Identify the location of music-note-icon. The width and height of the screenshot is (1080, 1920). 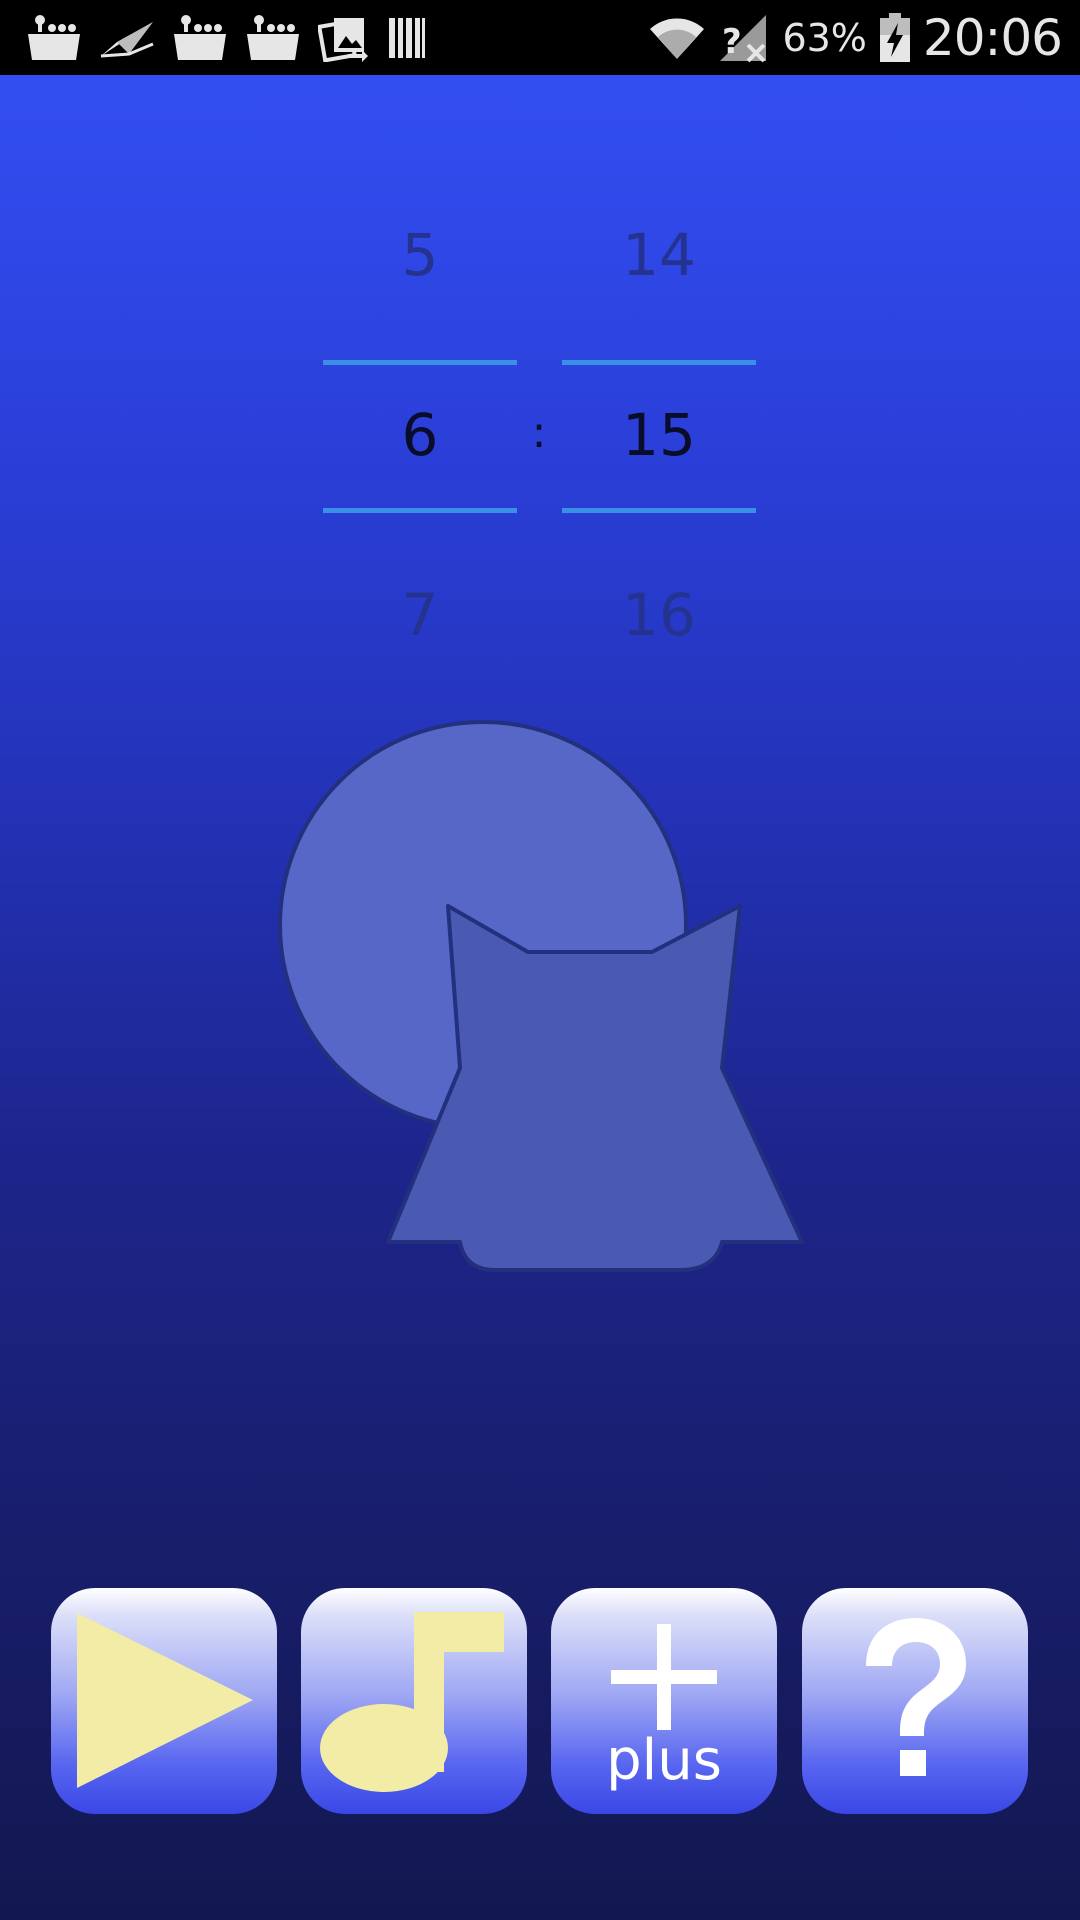
(412, 1702).